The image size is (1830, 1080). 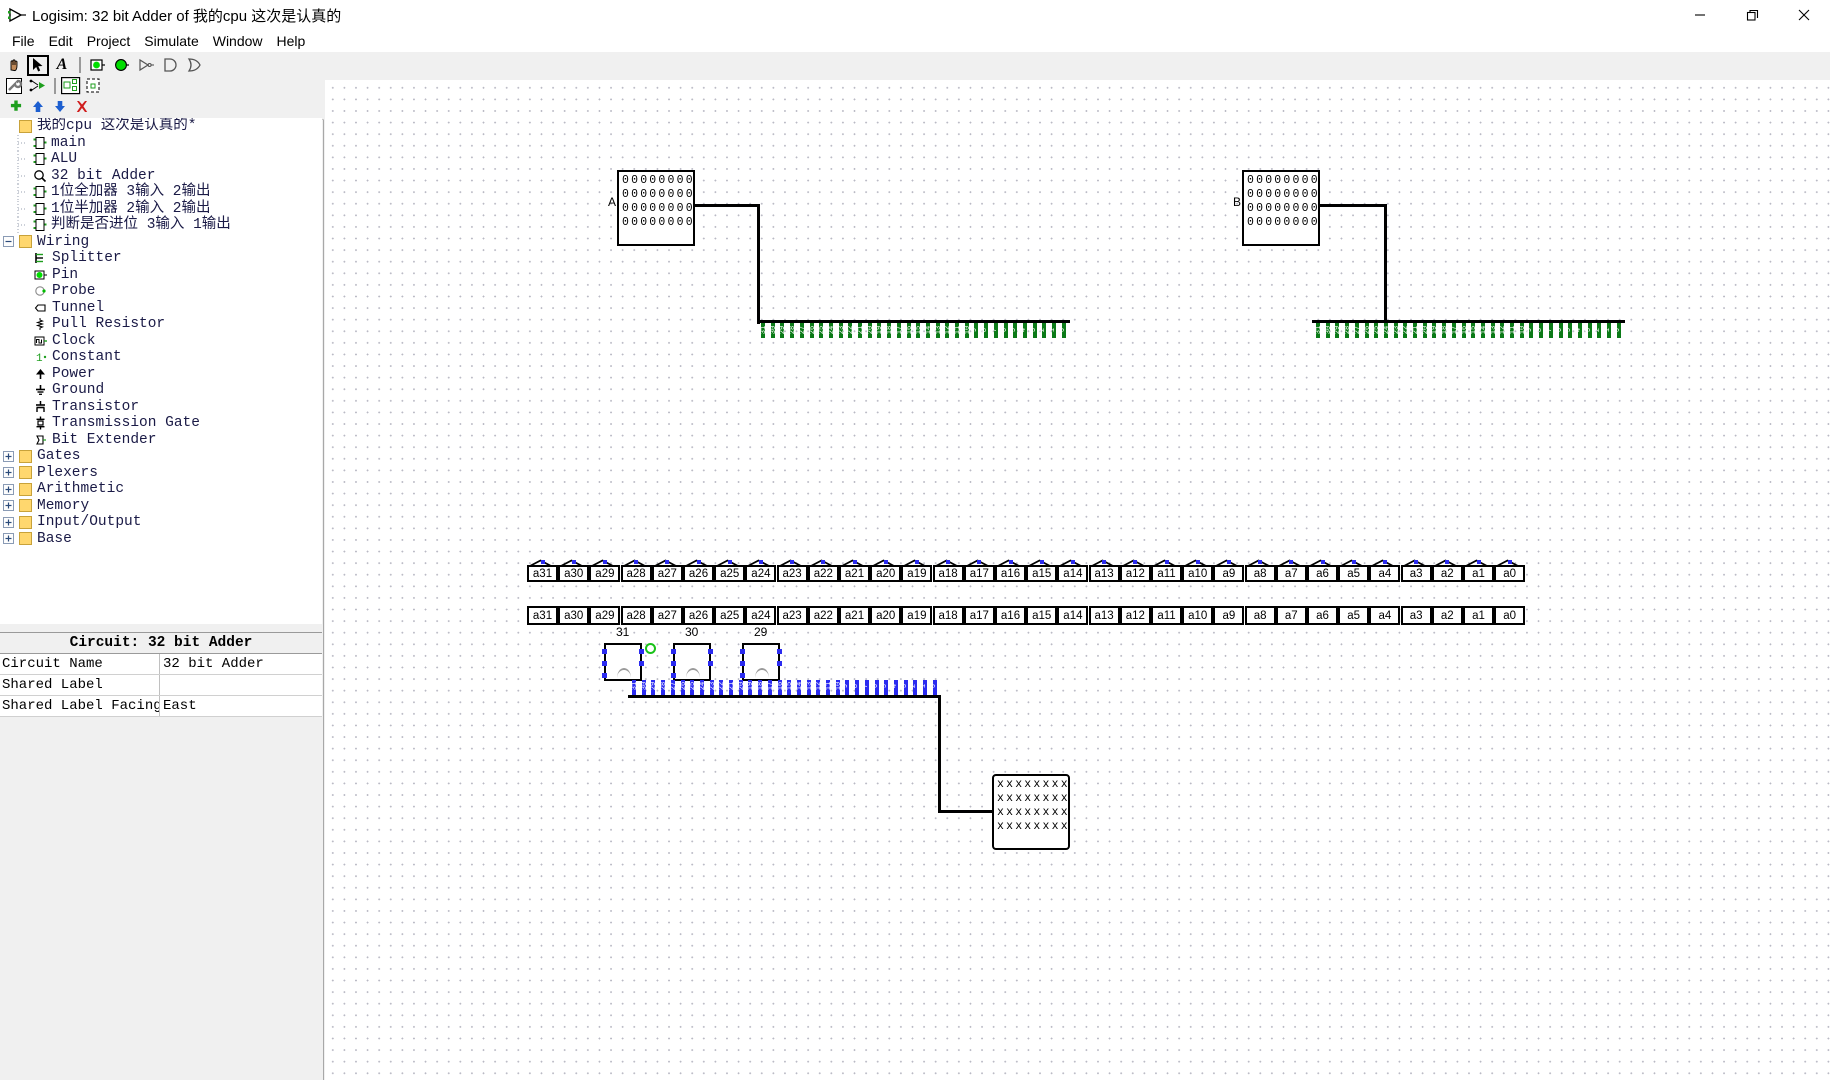 I want to click on tree-item-probe: Probe, so click(x=161, y=291).